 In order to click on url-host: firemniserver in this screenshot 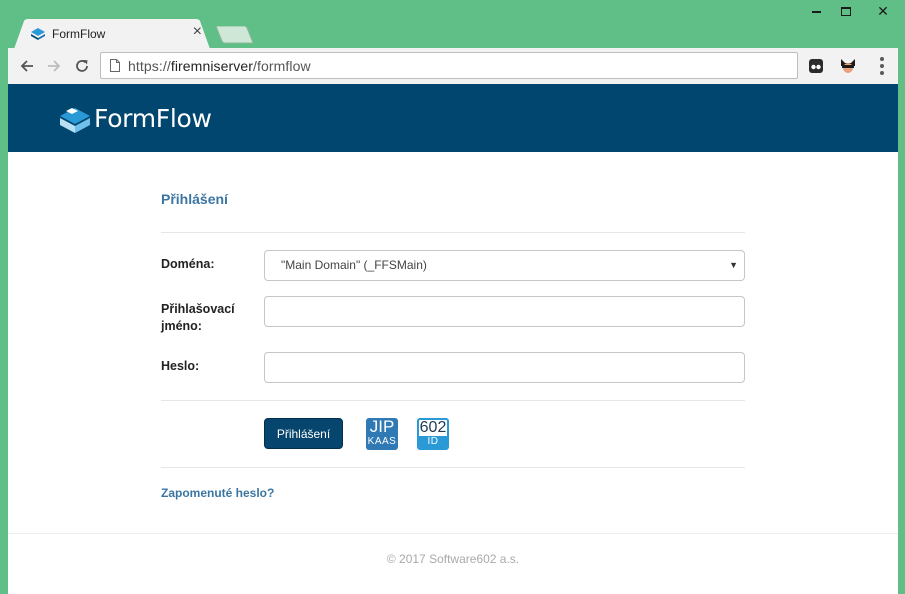, I will do `click(212, 66)`.